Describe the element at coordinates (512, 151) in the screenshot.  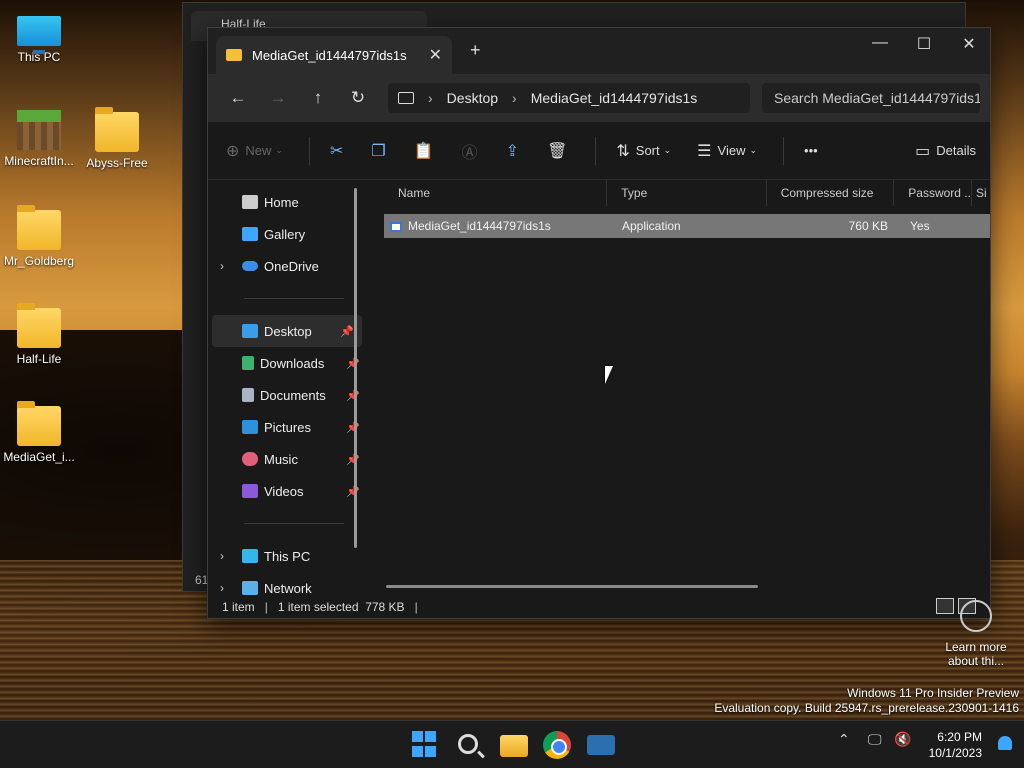
I see `share-icon: ⇪` at that location.